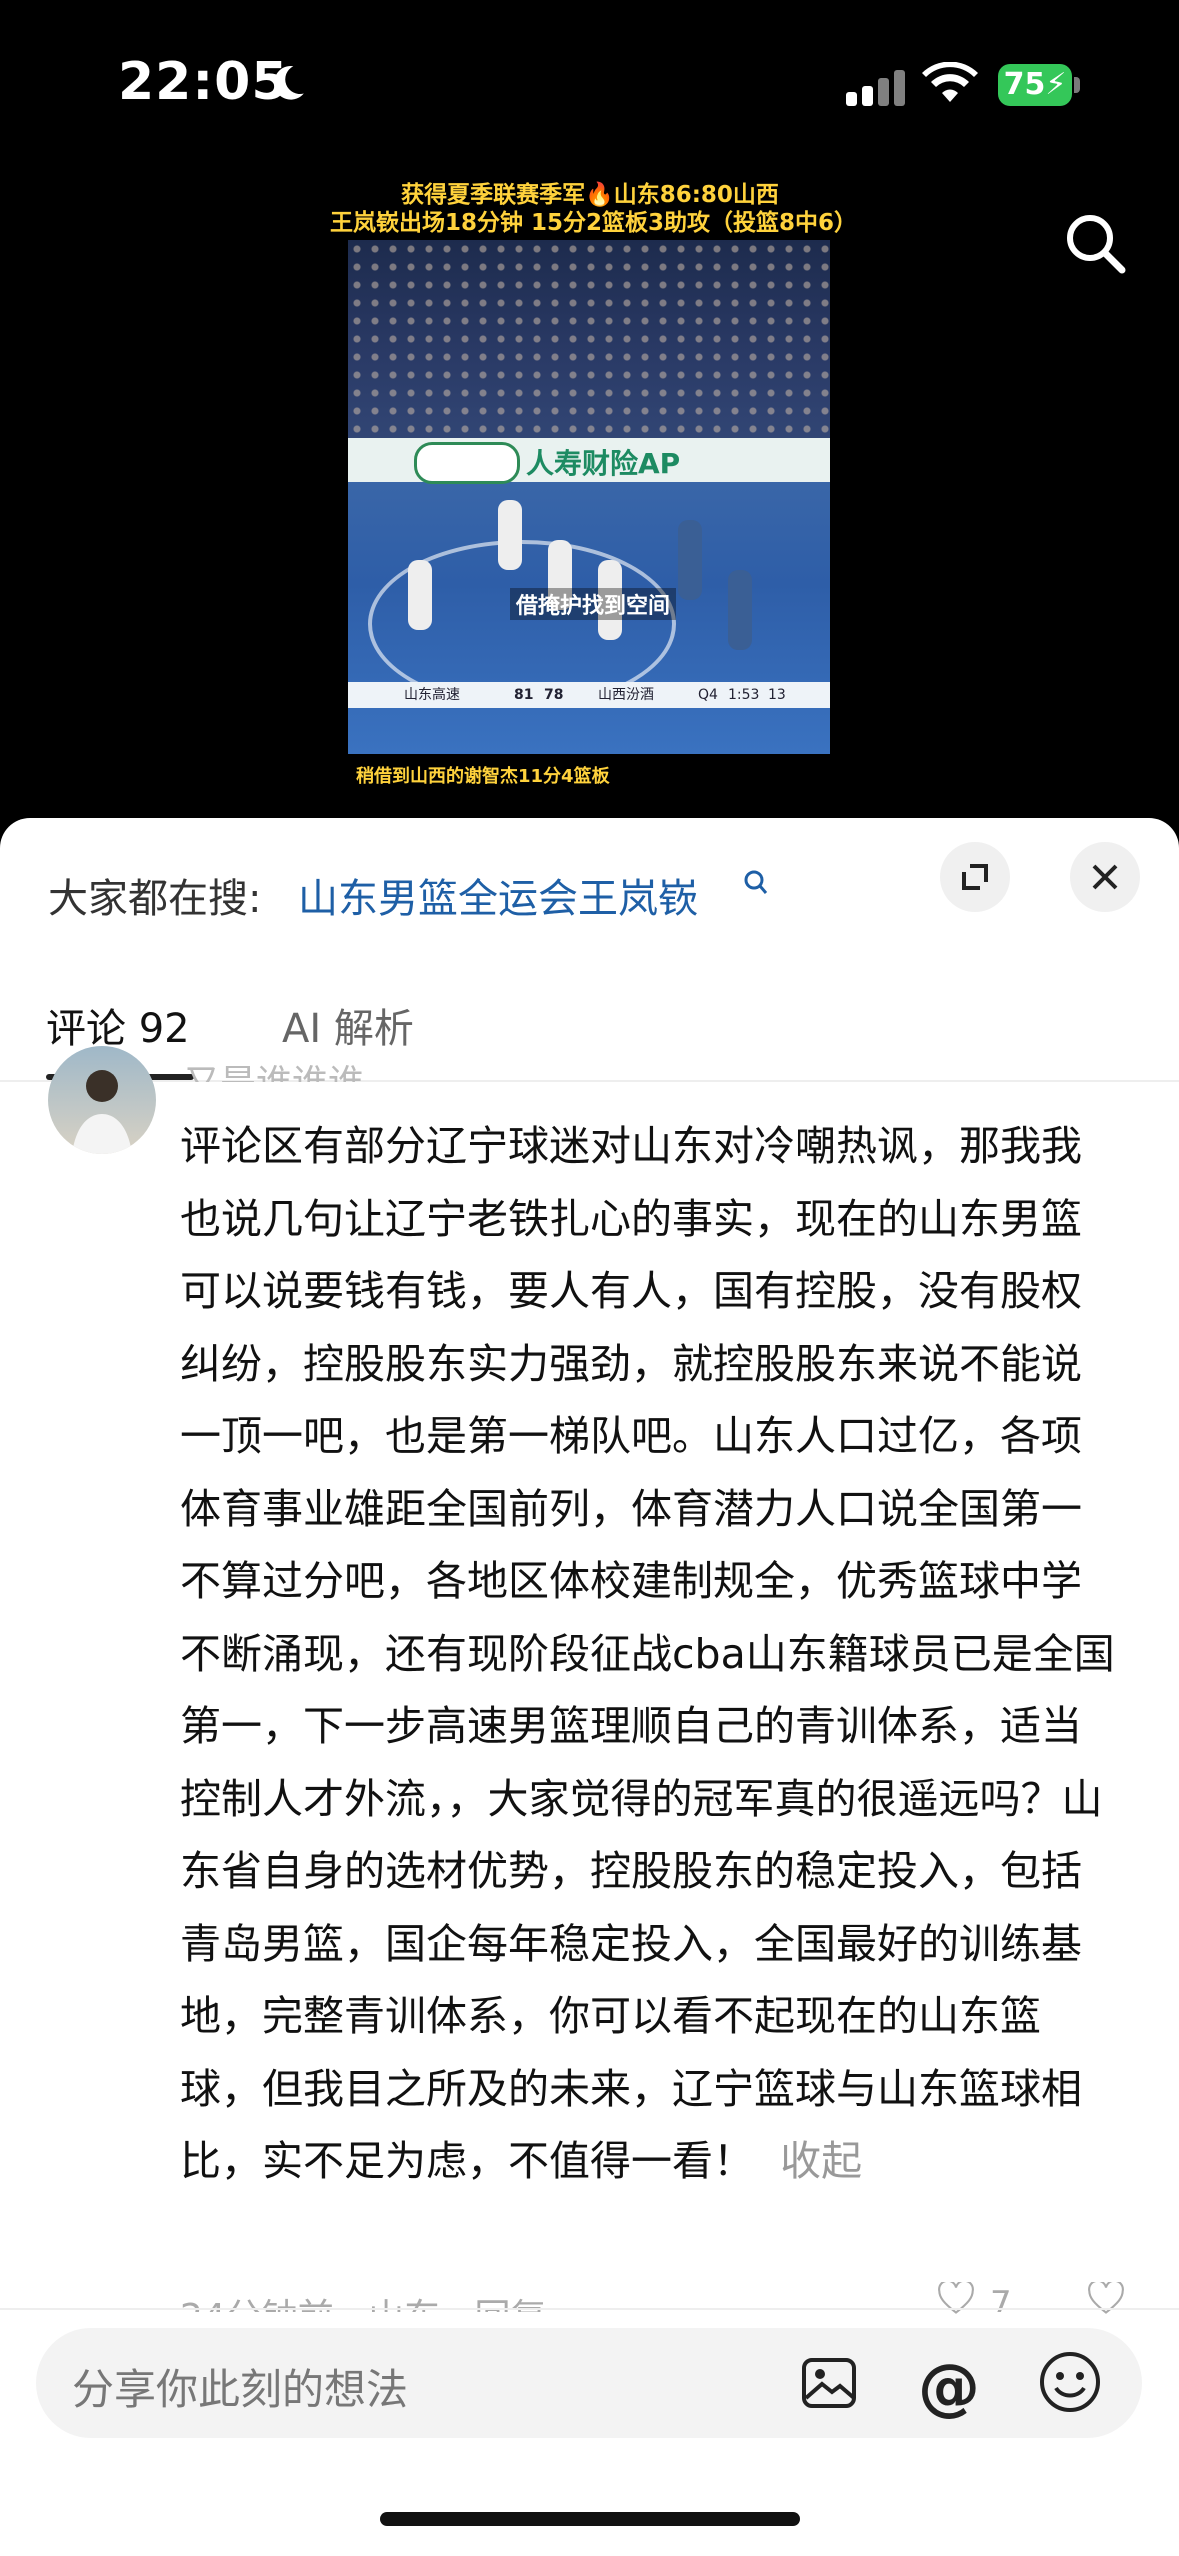 This screenshot has height=2556, width=1179. Describe the element at coordinates (203, 82) in the screenshot. I see `status-time: 22:05` at that location.